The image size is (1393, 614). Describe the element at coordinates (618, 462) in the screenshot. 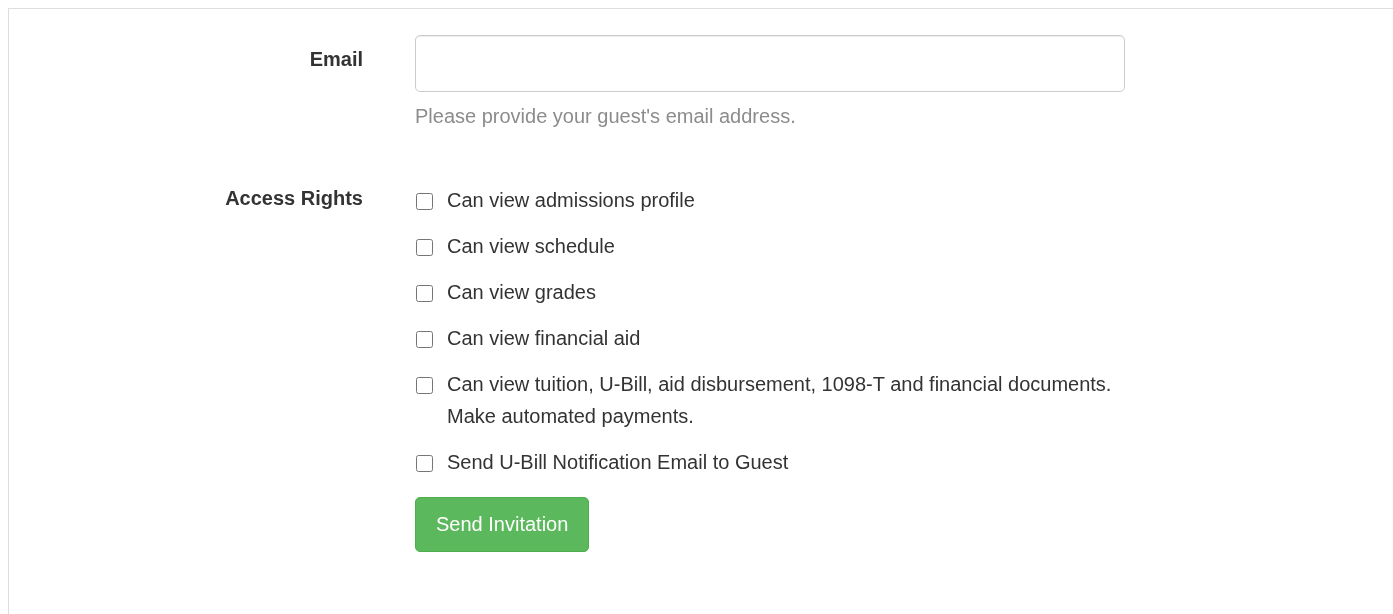

I see `checkbox-label: Send U-Bill Notification Email to Guest` at that location.